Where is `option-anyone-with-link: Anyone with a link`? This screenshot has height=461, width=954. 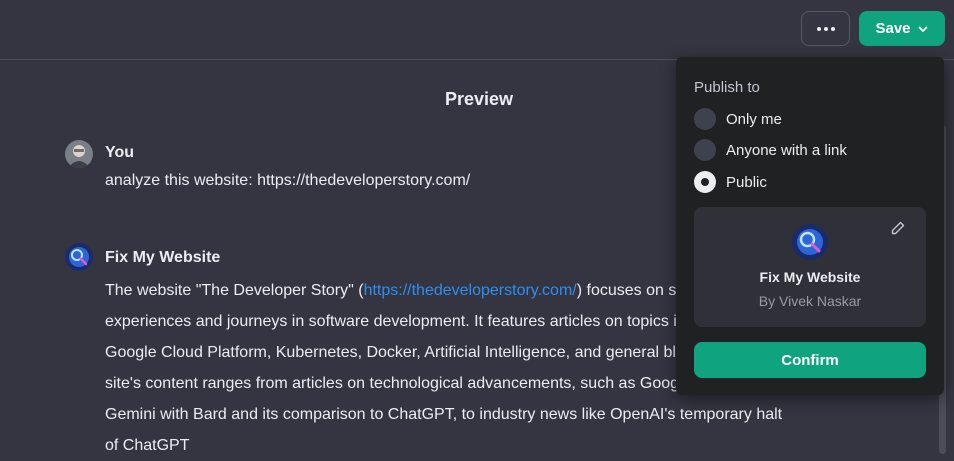 option-anyone-with-link: Anyone with a link is located at coordinates (770, 150).